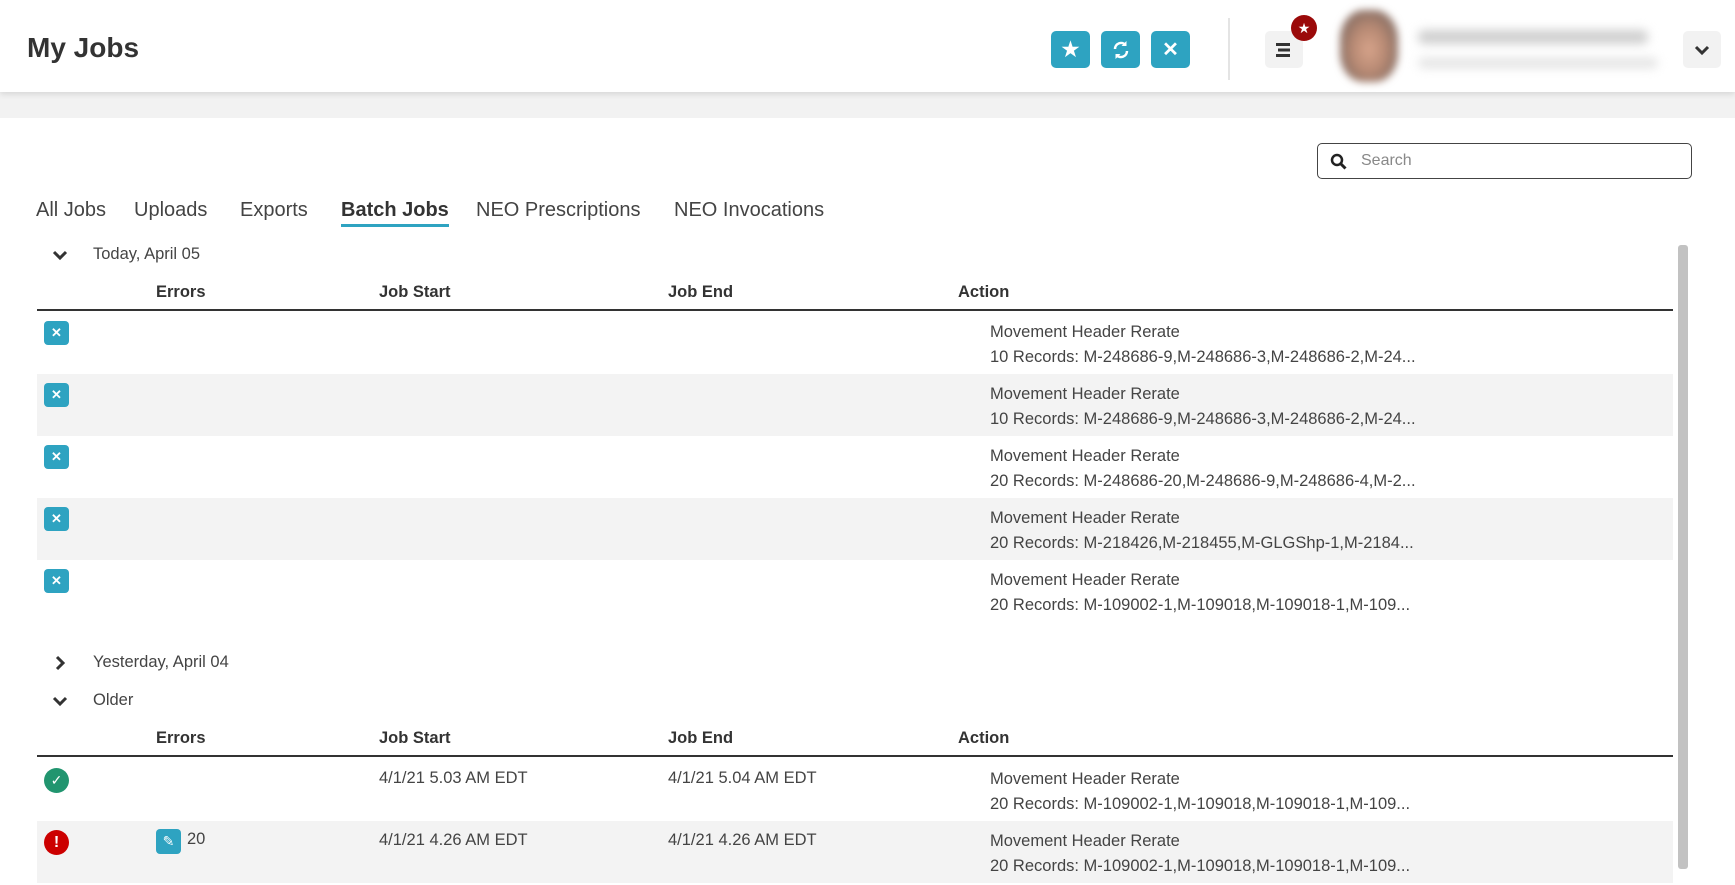 This screenshot has height=885, width=1735. What do you see at coordinates (147, 254) in the screenshot?
I see `group-label: Today, April 05` at bounding box center [147, 254].